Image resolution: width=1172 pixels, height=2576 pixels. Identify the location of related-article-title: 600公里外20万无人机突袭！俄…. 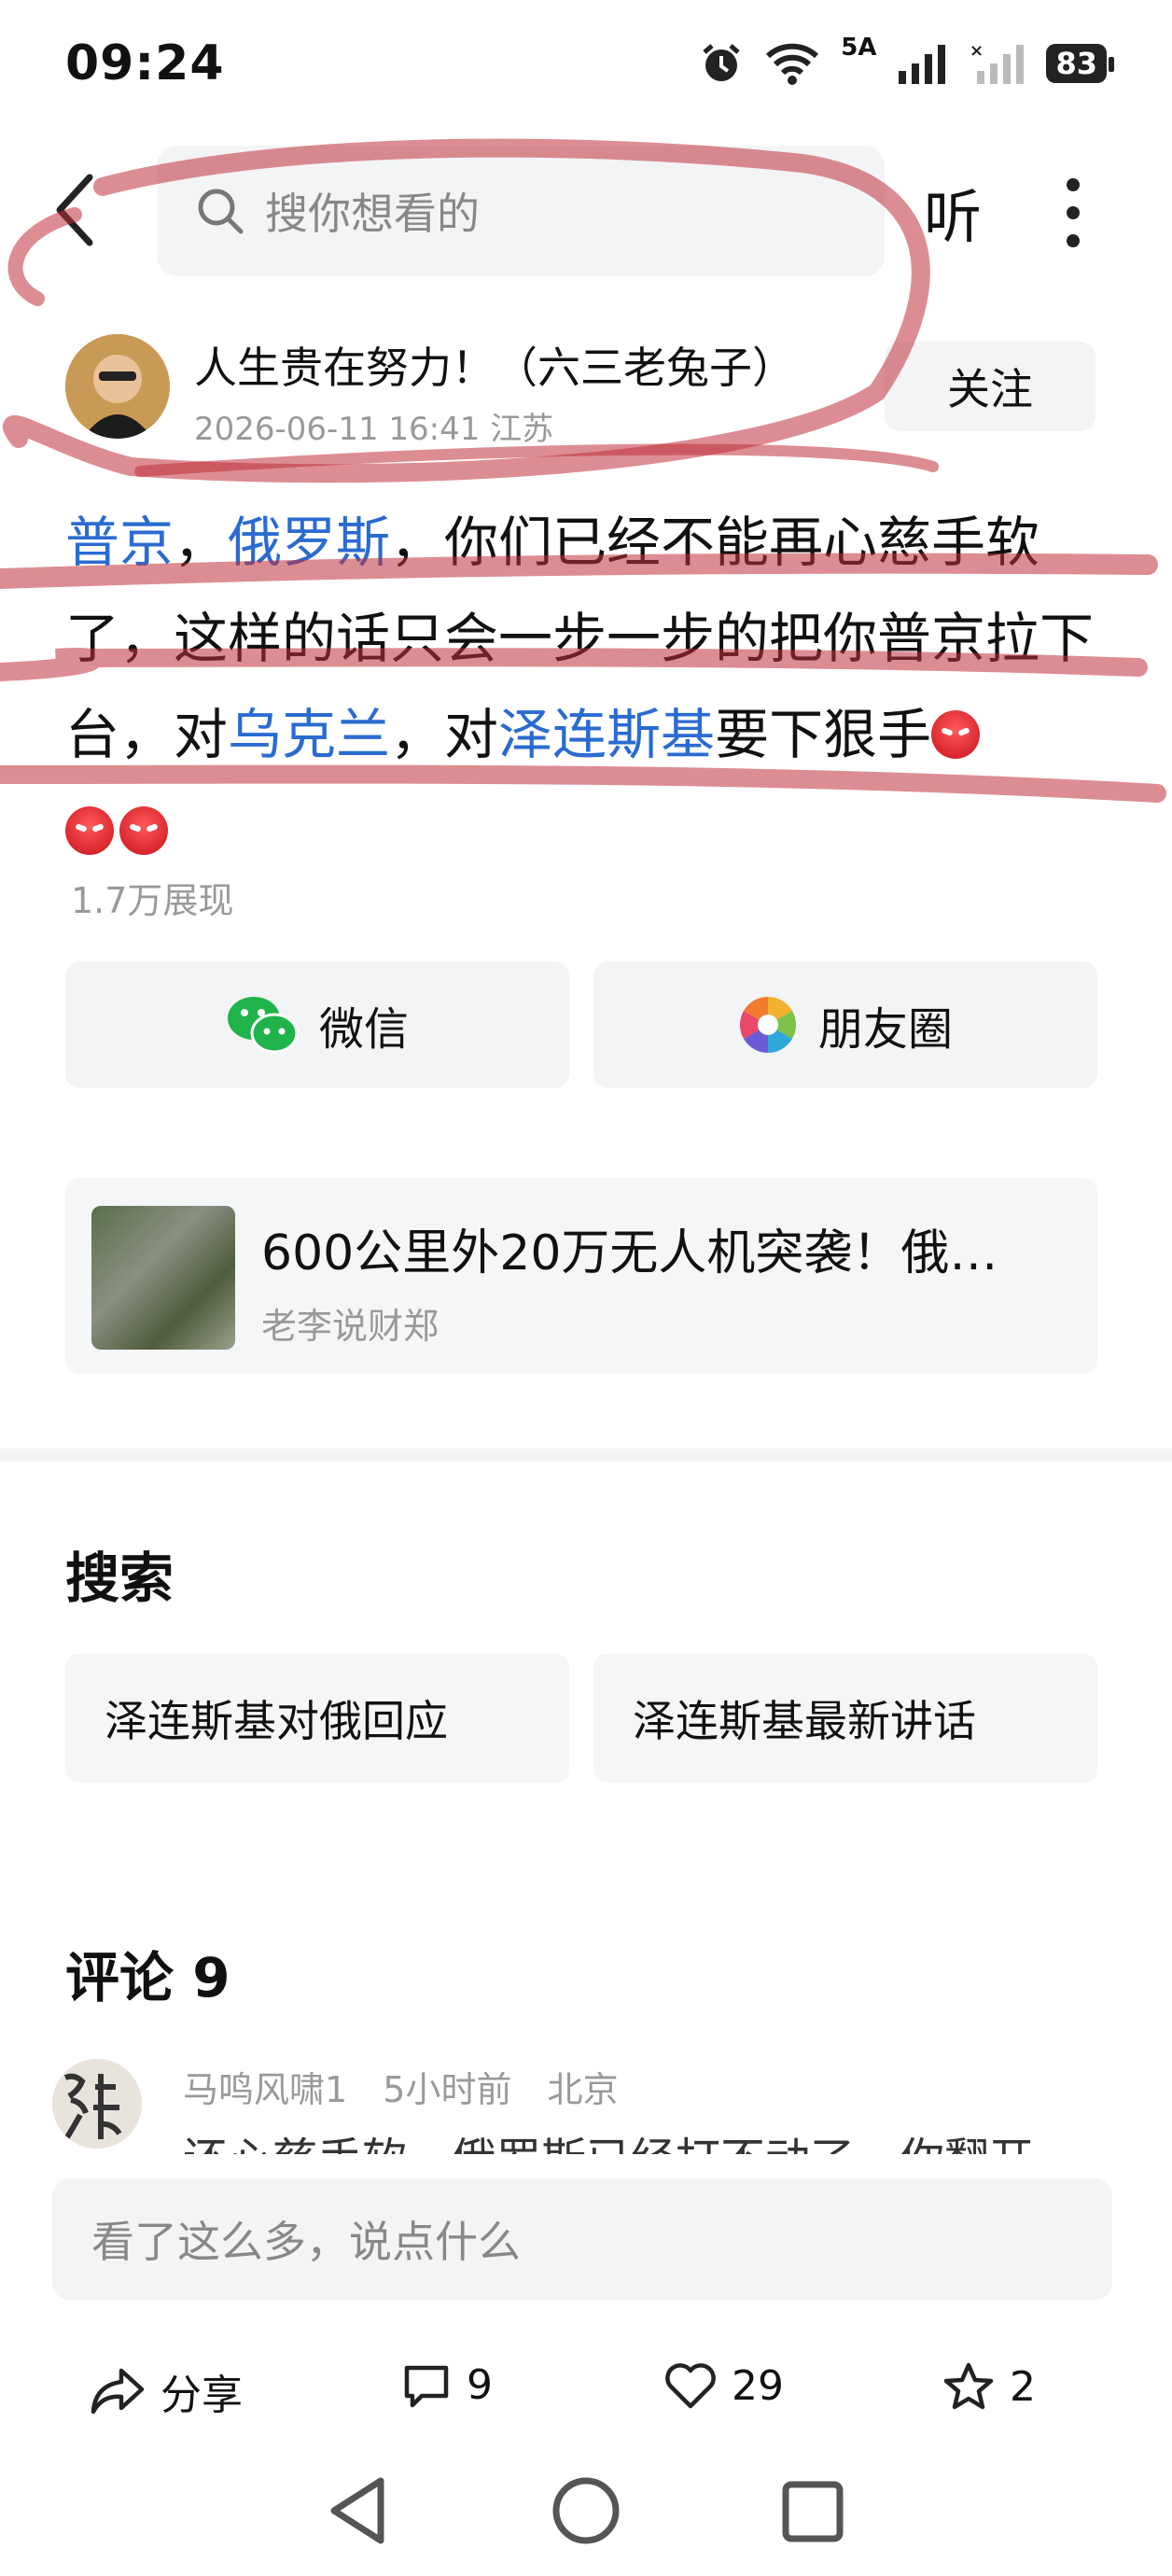
(629, 1253).